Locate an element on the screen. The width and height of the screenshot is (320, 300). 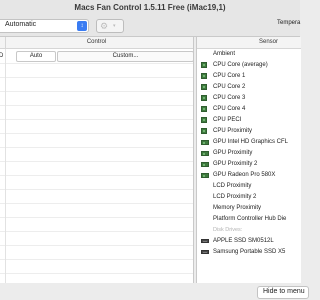
sensor-row: GPU Proximity 2 is located at coordinates (249, 164).